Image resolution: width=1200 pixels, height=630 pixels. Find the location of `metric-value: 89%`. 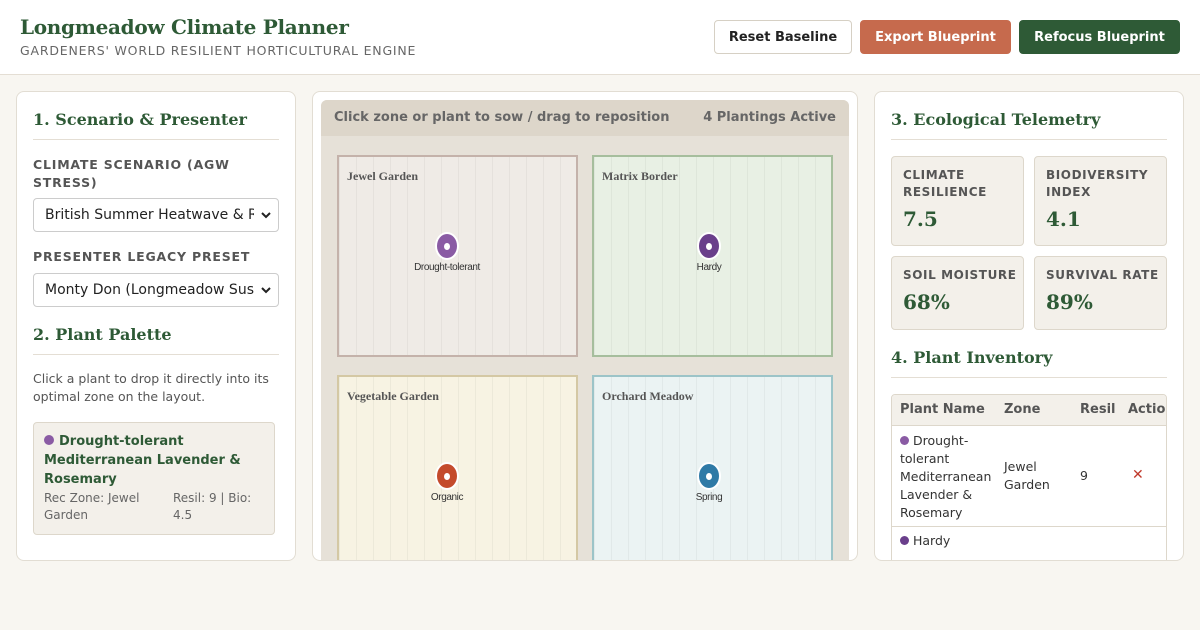

metric-value: 89% is located at coordinates (1069, 302).